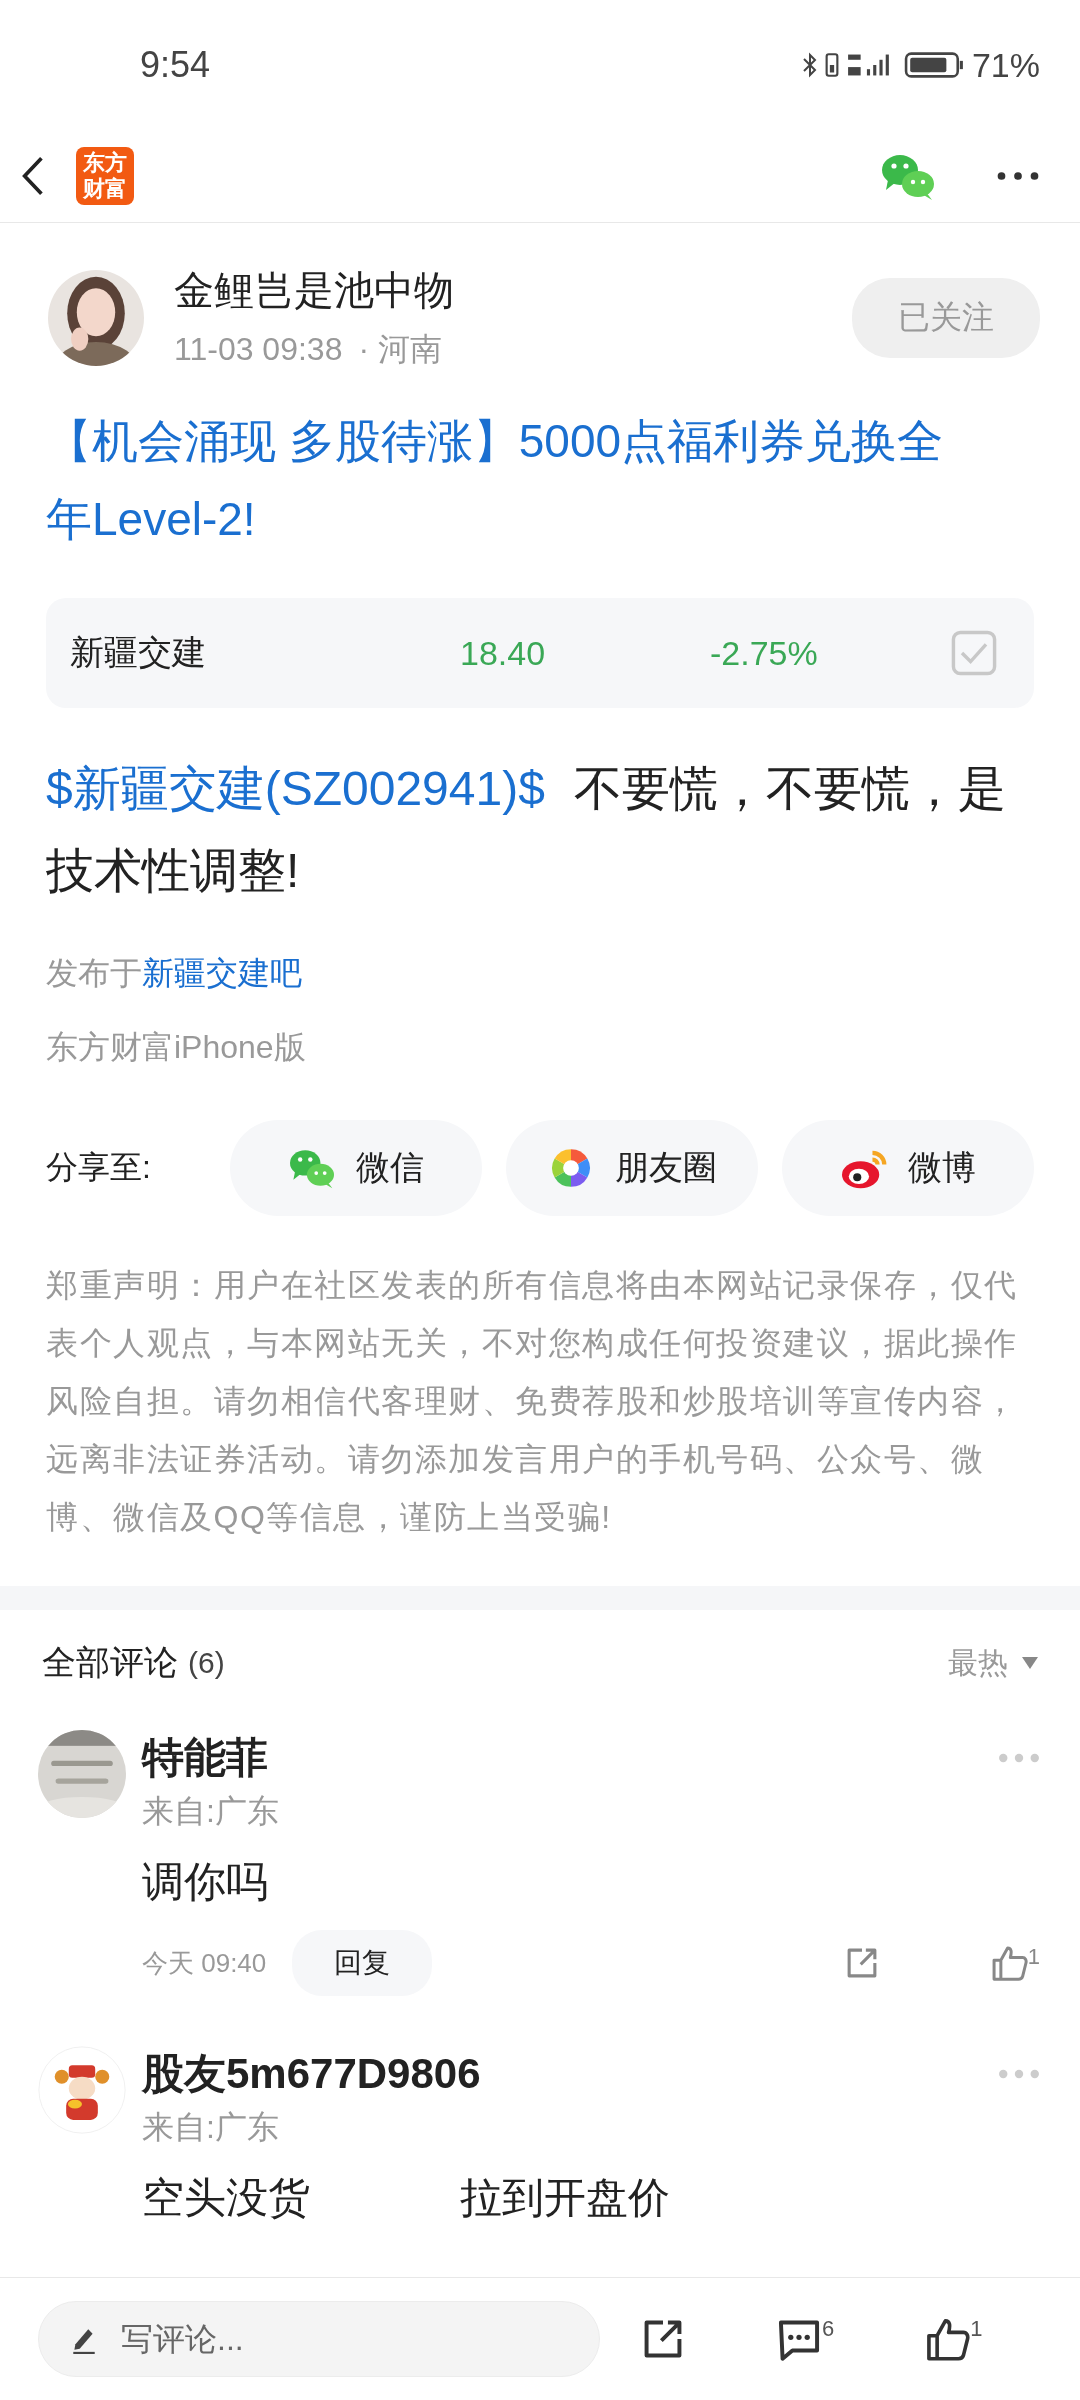  I want to click on clock-time: 9:54, so click(176, 65).